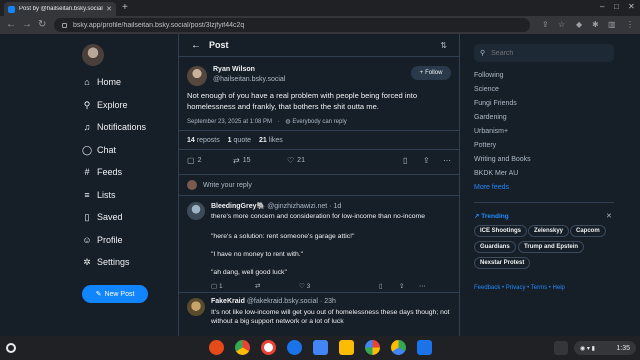 The width and height of the screenshot is (640, 360). What do you see at coordinates (587, 348) in the screenshot?
I see `status-indicators-icon: ◉ ▾ ▮` at bounding box center [587, 348].